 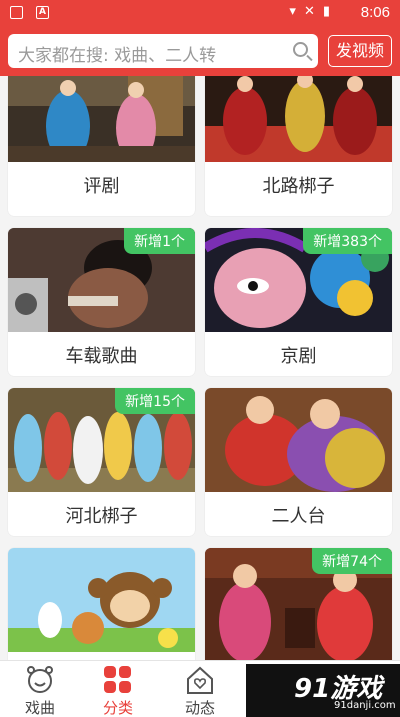 I want to click on clock: 8:06, so click(x=375, y=12).